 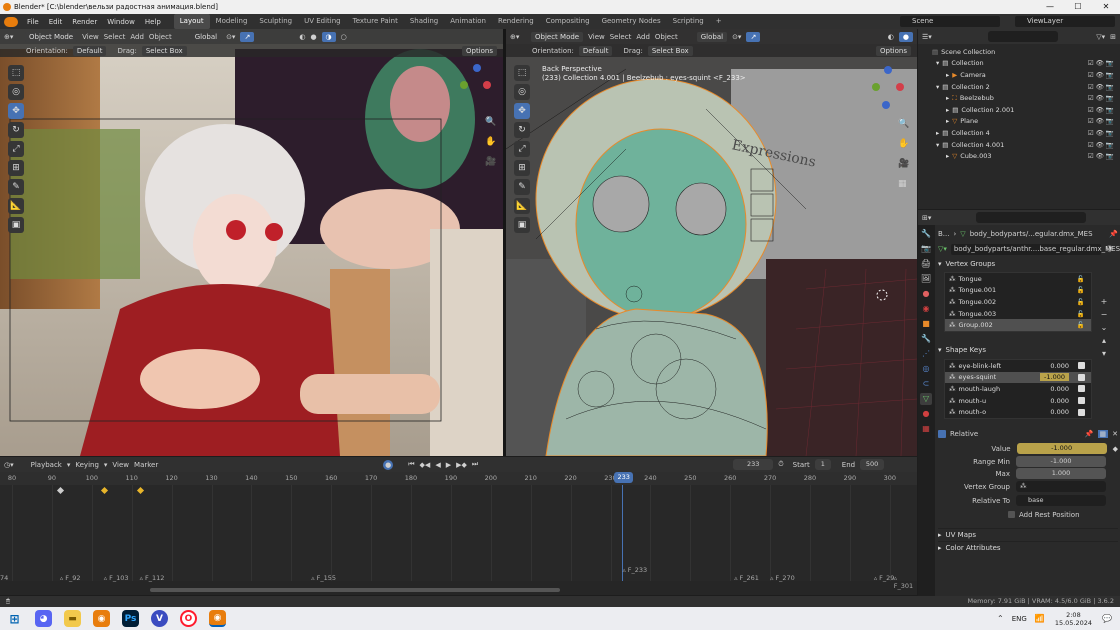 What do you see at coordinates (900, 87) in the screenshot?
I see `x-axis-icon` at bounding box center [900, 87].